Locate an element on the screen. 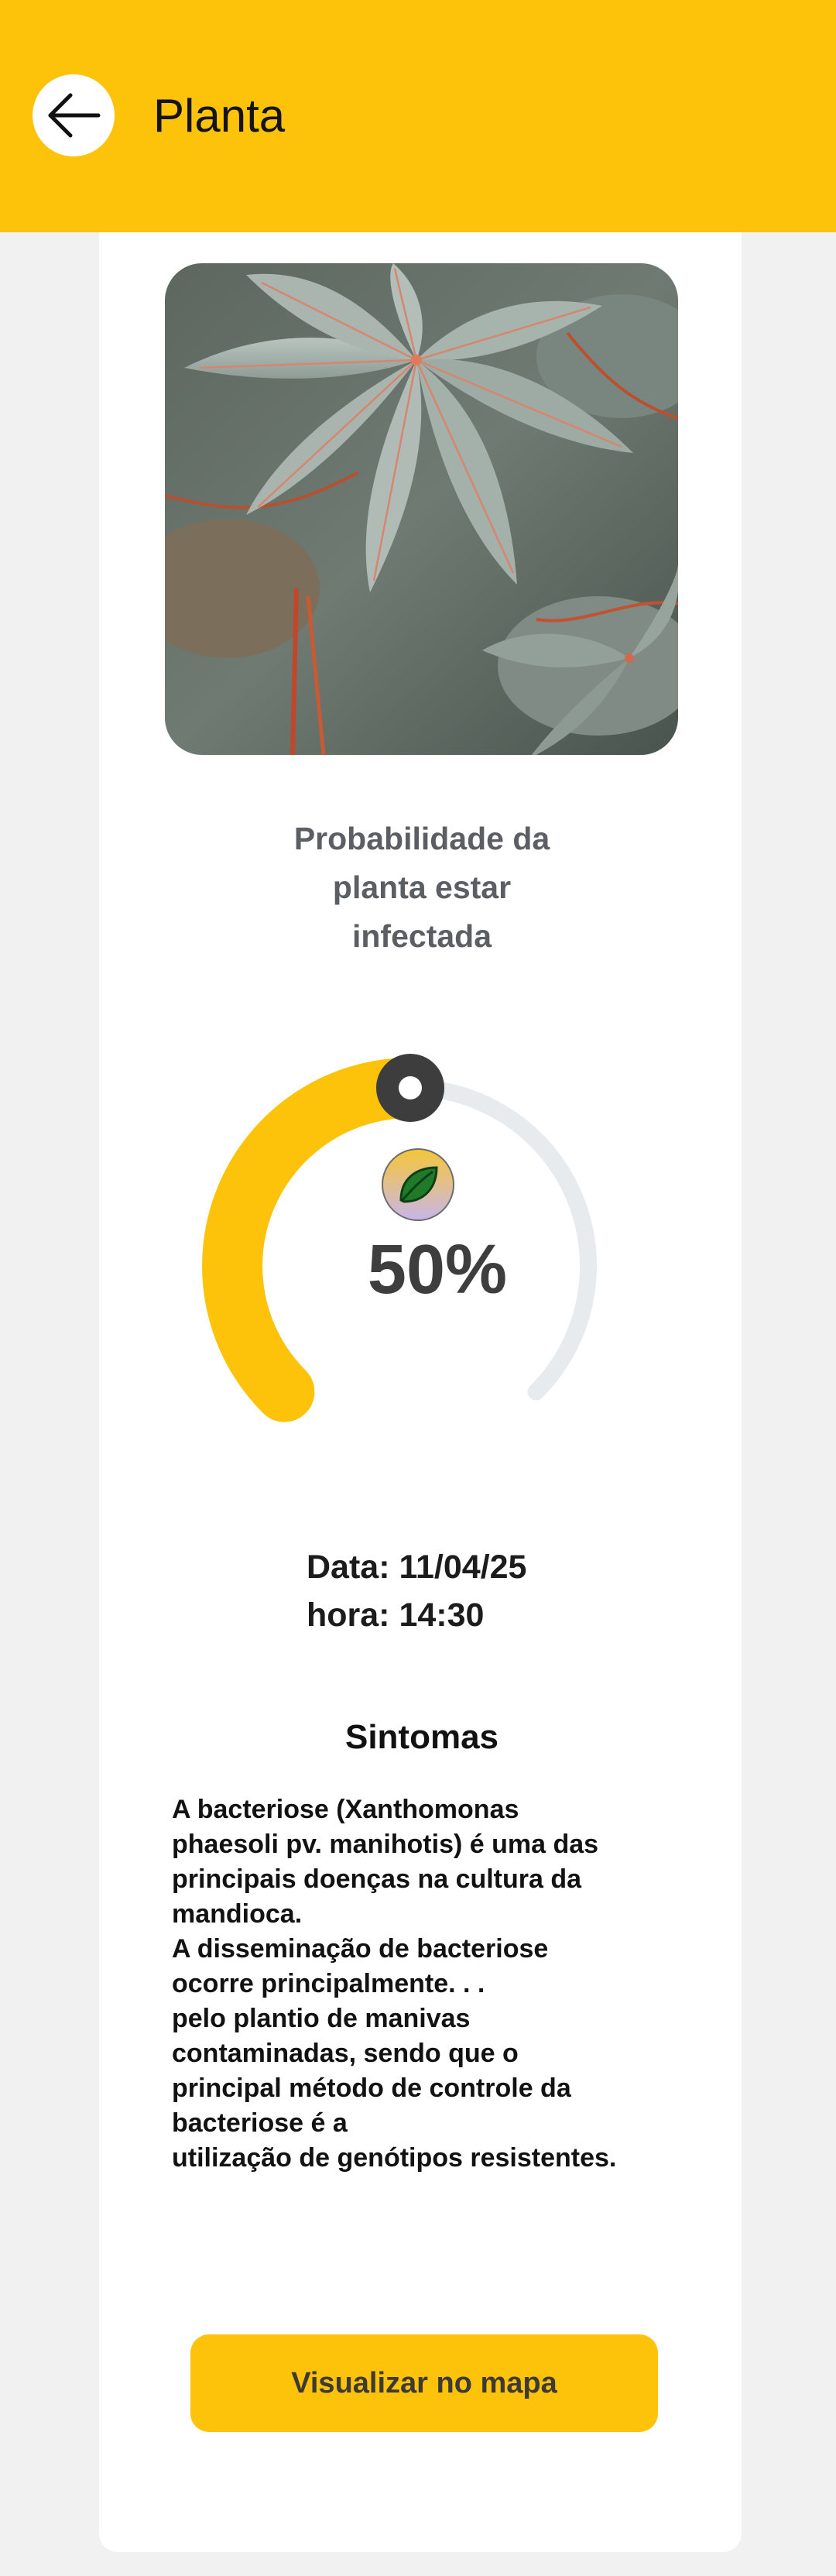  view-on-map-button: Visualizar no mapa is located at coordinates (424, 2383).